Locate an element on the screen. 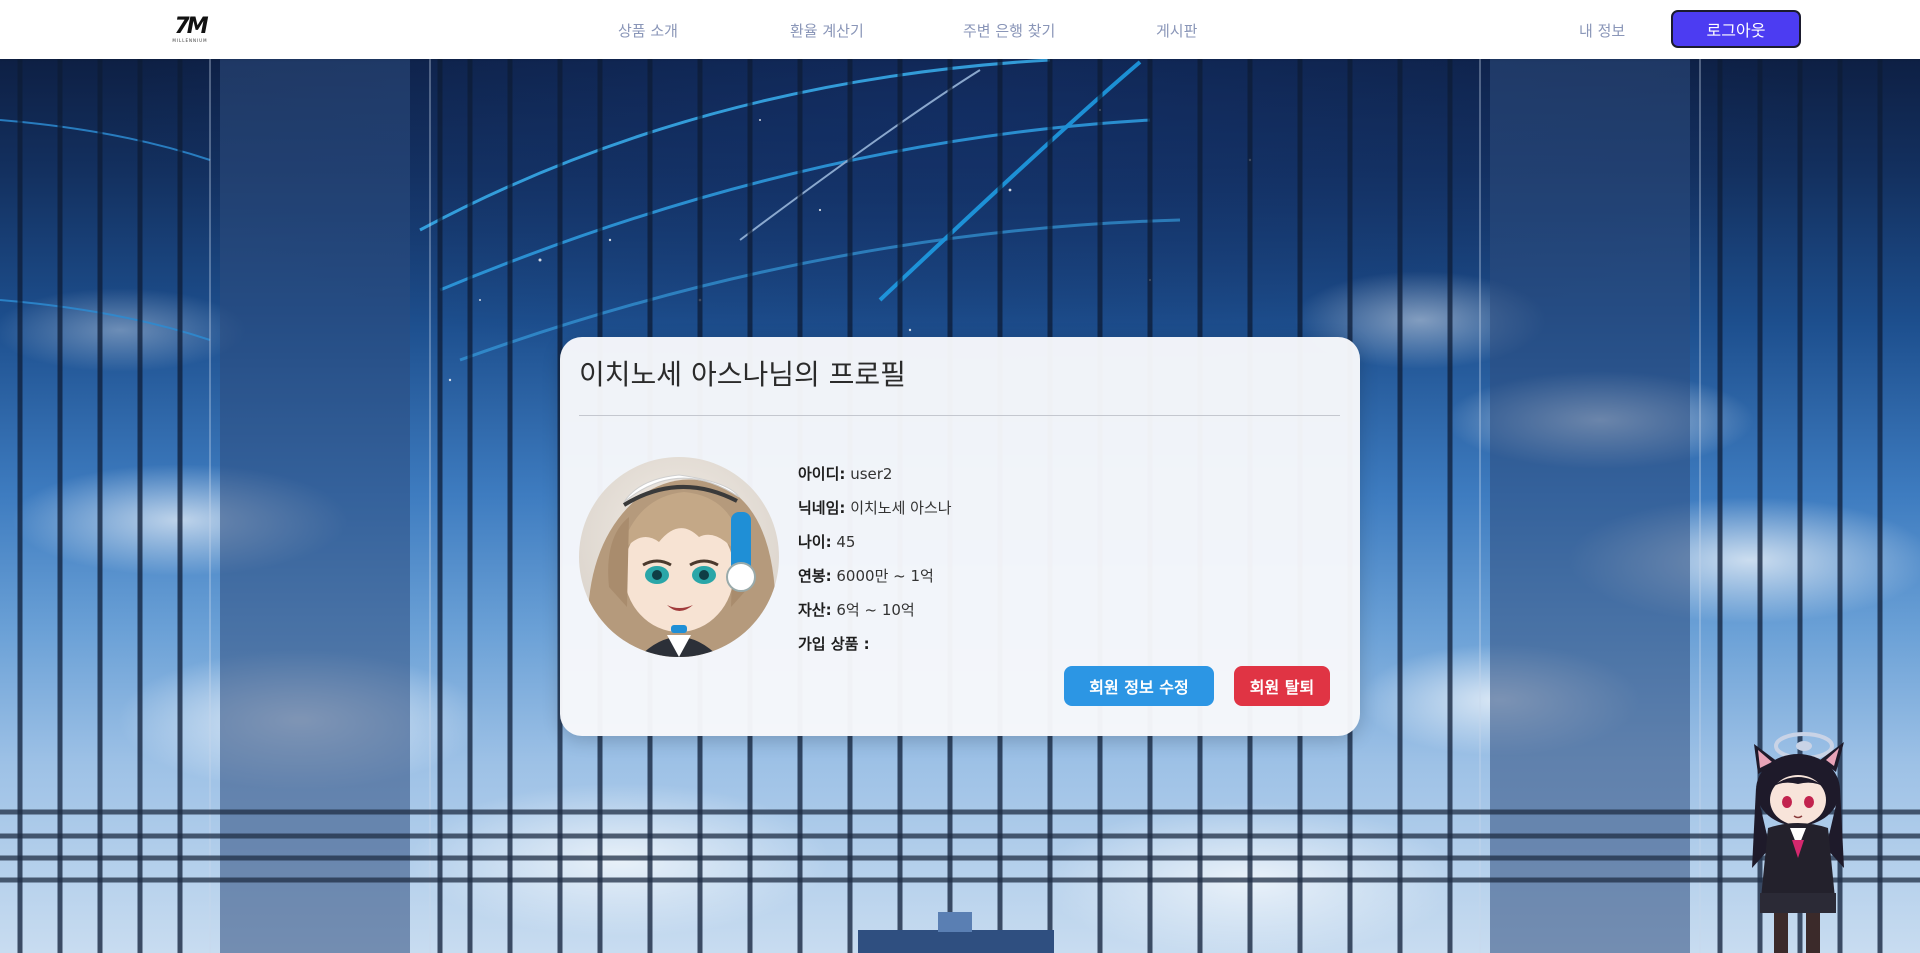  info-value-assets: 6억 ~ 10억 is located at coordinates (875, 610).